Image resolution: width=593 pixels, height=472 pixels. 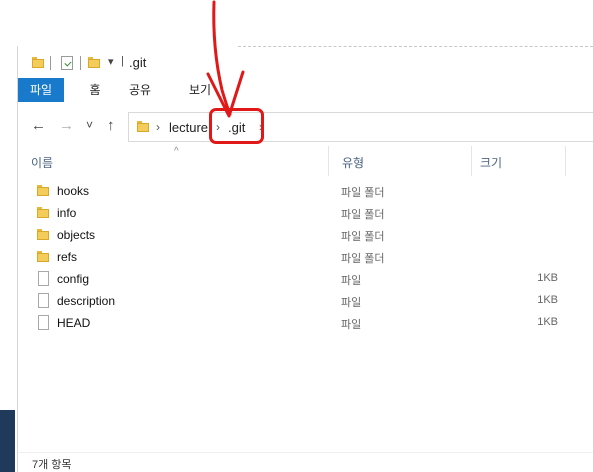 I want to click on file-name: hooks, so click(x=73, y=191).